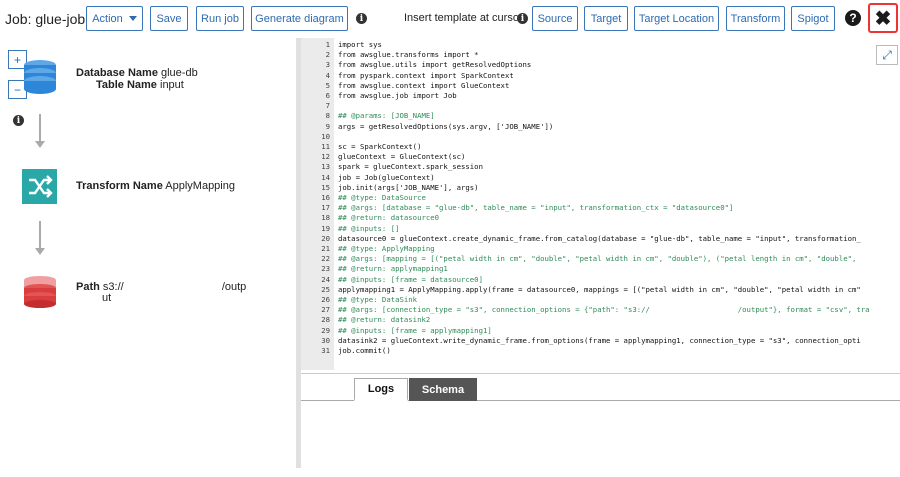 This screenshot has width=900, height=477. I want to click on shuffle-icon, so click(39, 186).